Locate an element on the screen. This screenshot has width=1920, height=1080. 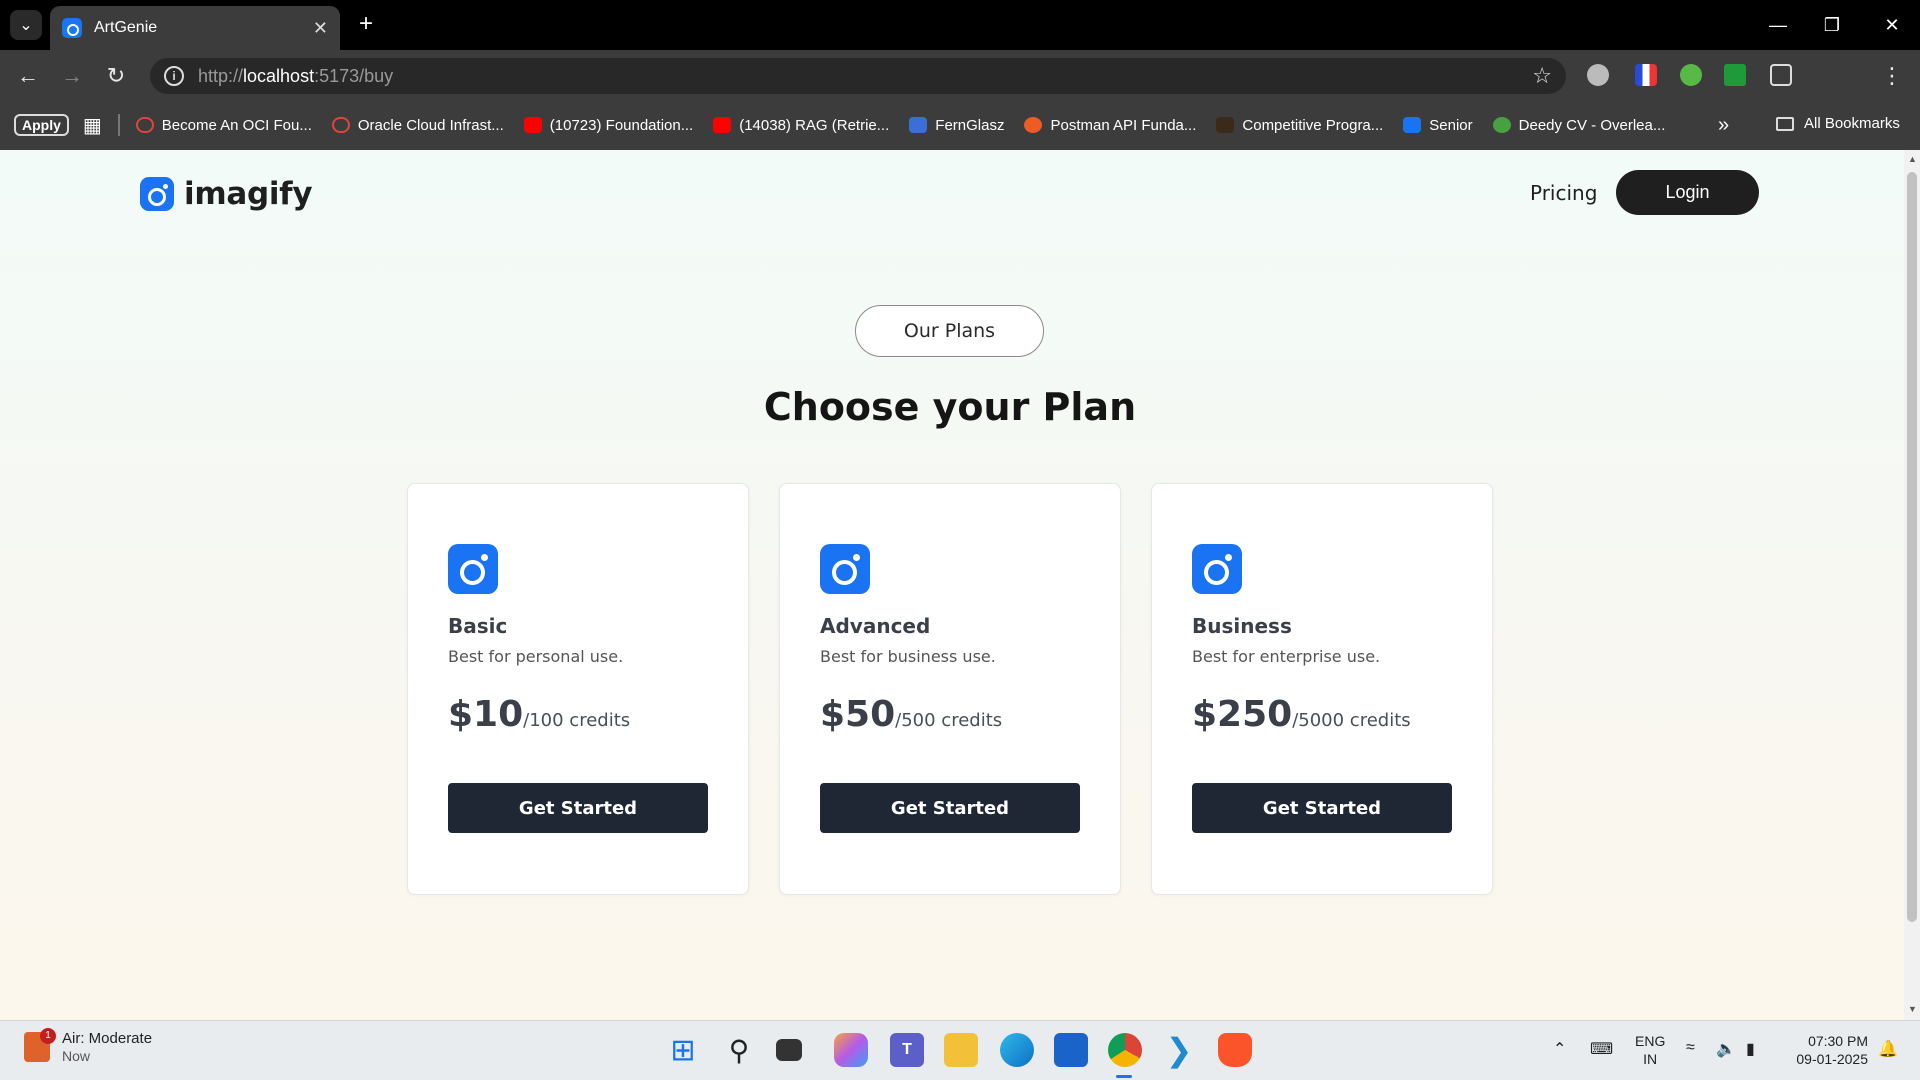
scroll-up-icon: ▲ is located at coordinates (1912, 159).